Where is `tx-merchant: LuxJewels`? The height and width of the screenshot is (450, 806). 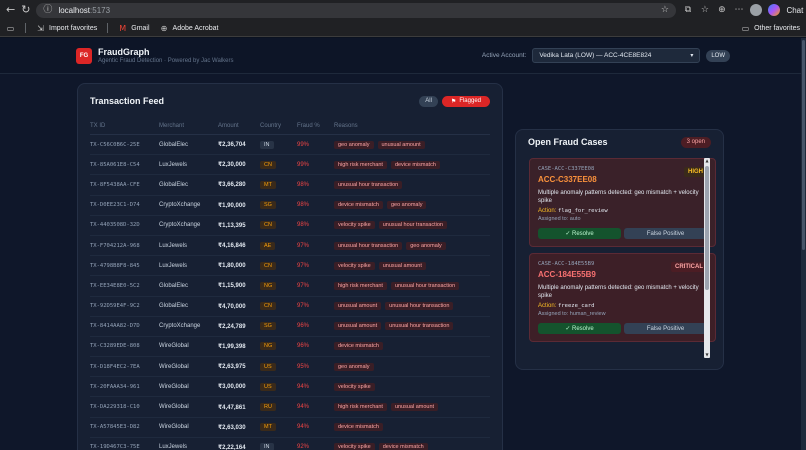 tx-merchant: LuxJewels is located at coordinates (173, 265).